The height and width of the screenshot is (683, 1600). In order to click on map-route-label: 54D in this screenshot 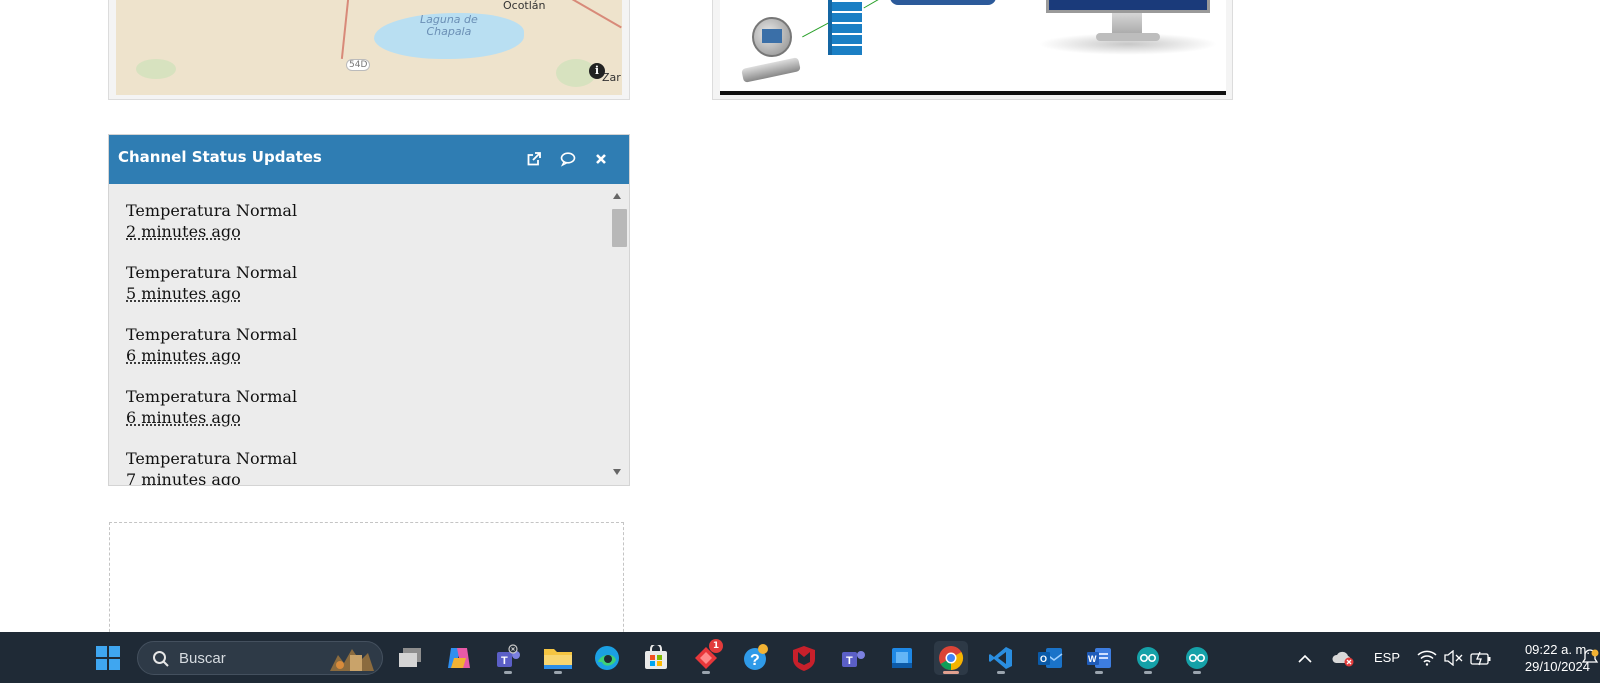, I will do `click(358, 65)`.